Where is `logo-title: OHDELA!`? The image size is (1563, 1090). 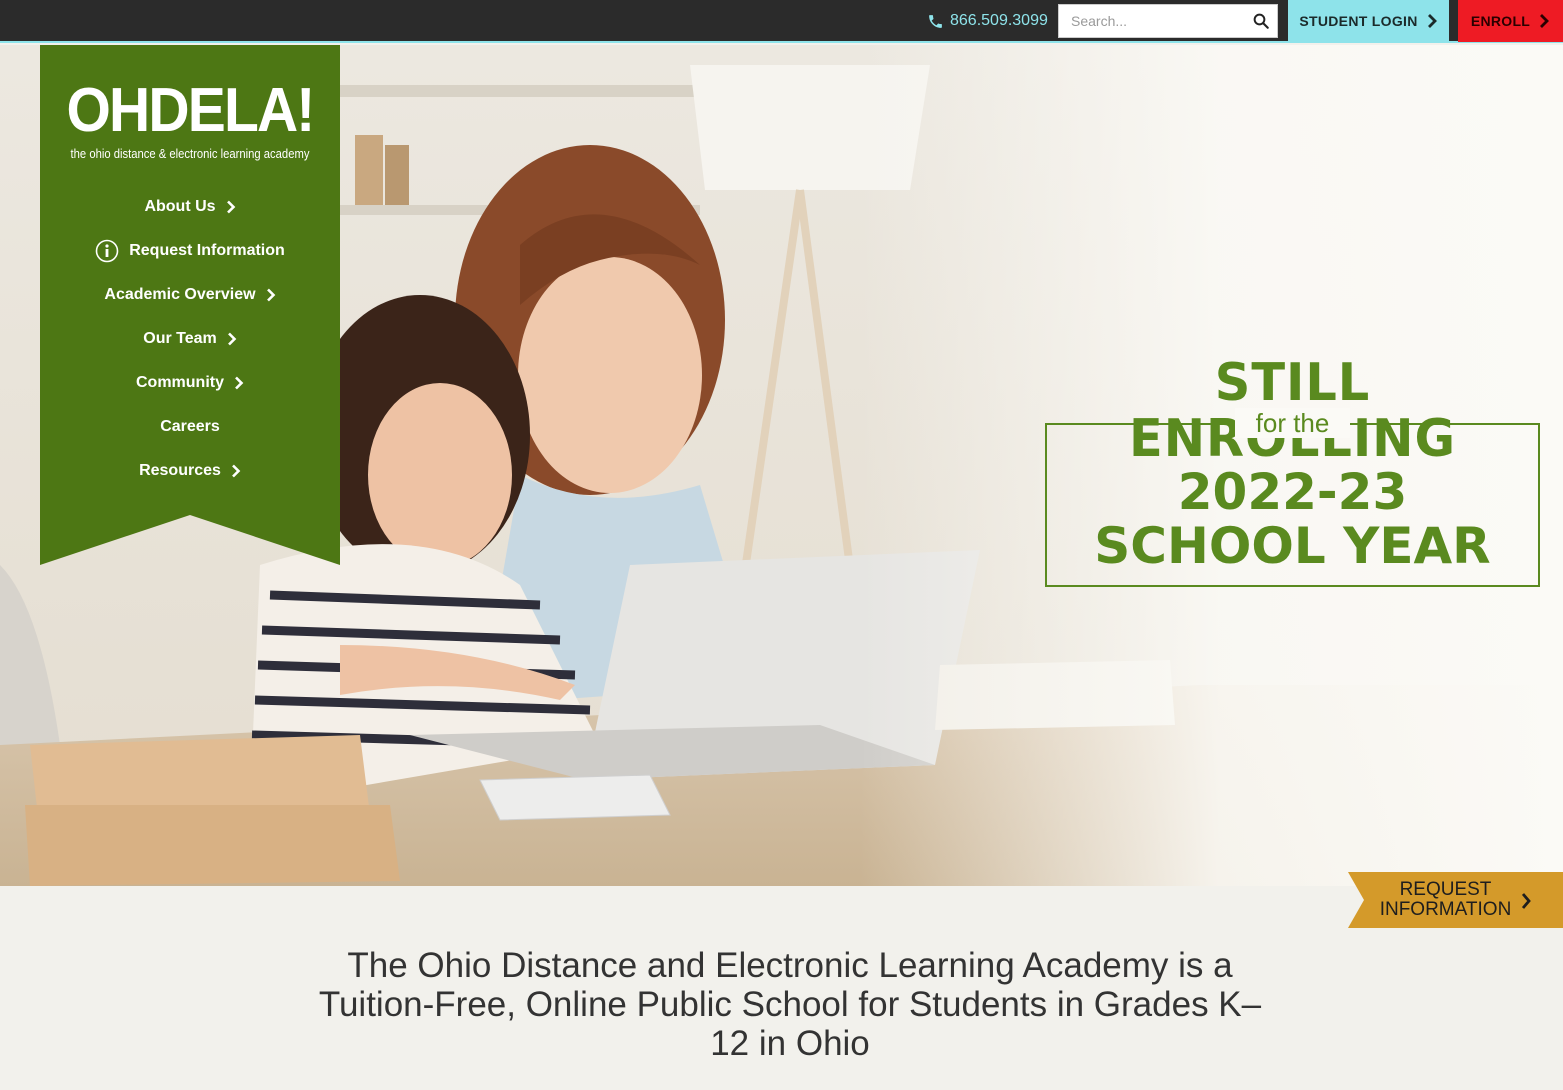
logo-title: OHDELA! is located at coordinates (191, 110).